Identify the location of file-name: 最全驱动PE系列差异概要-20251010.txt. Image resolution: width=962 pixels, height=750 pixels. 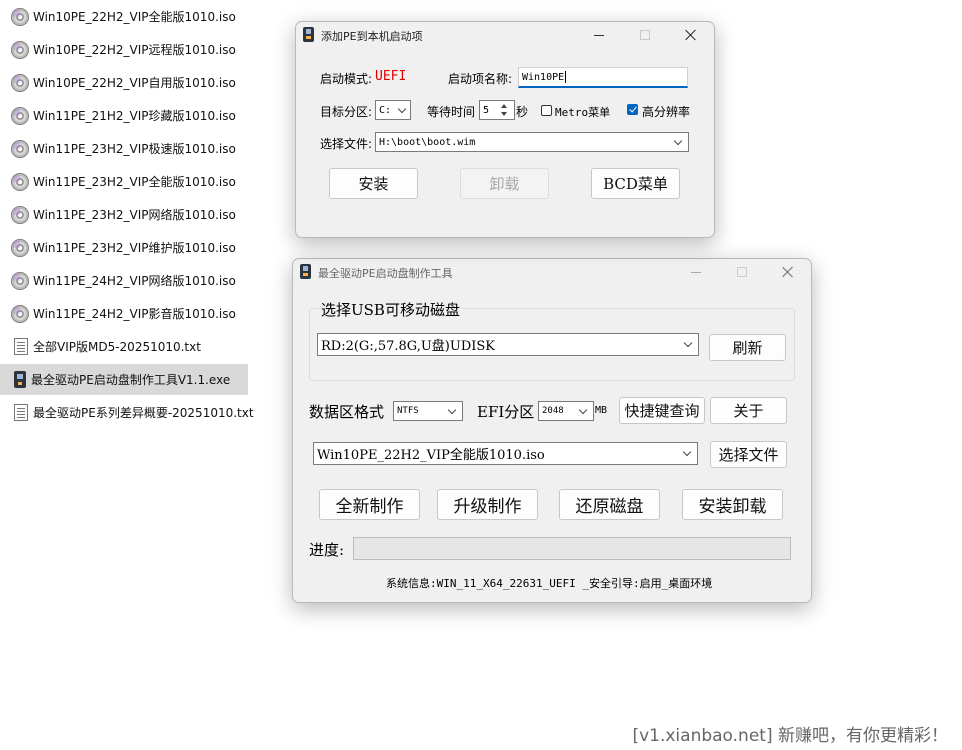
(143, 413).